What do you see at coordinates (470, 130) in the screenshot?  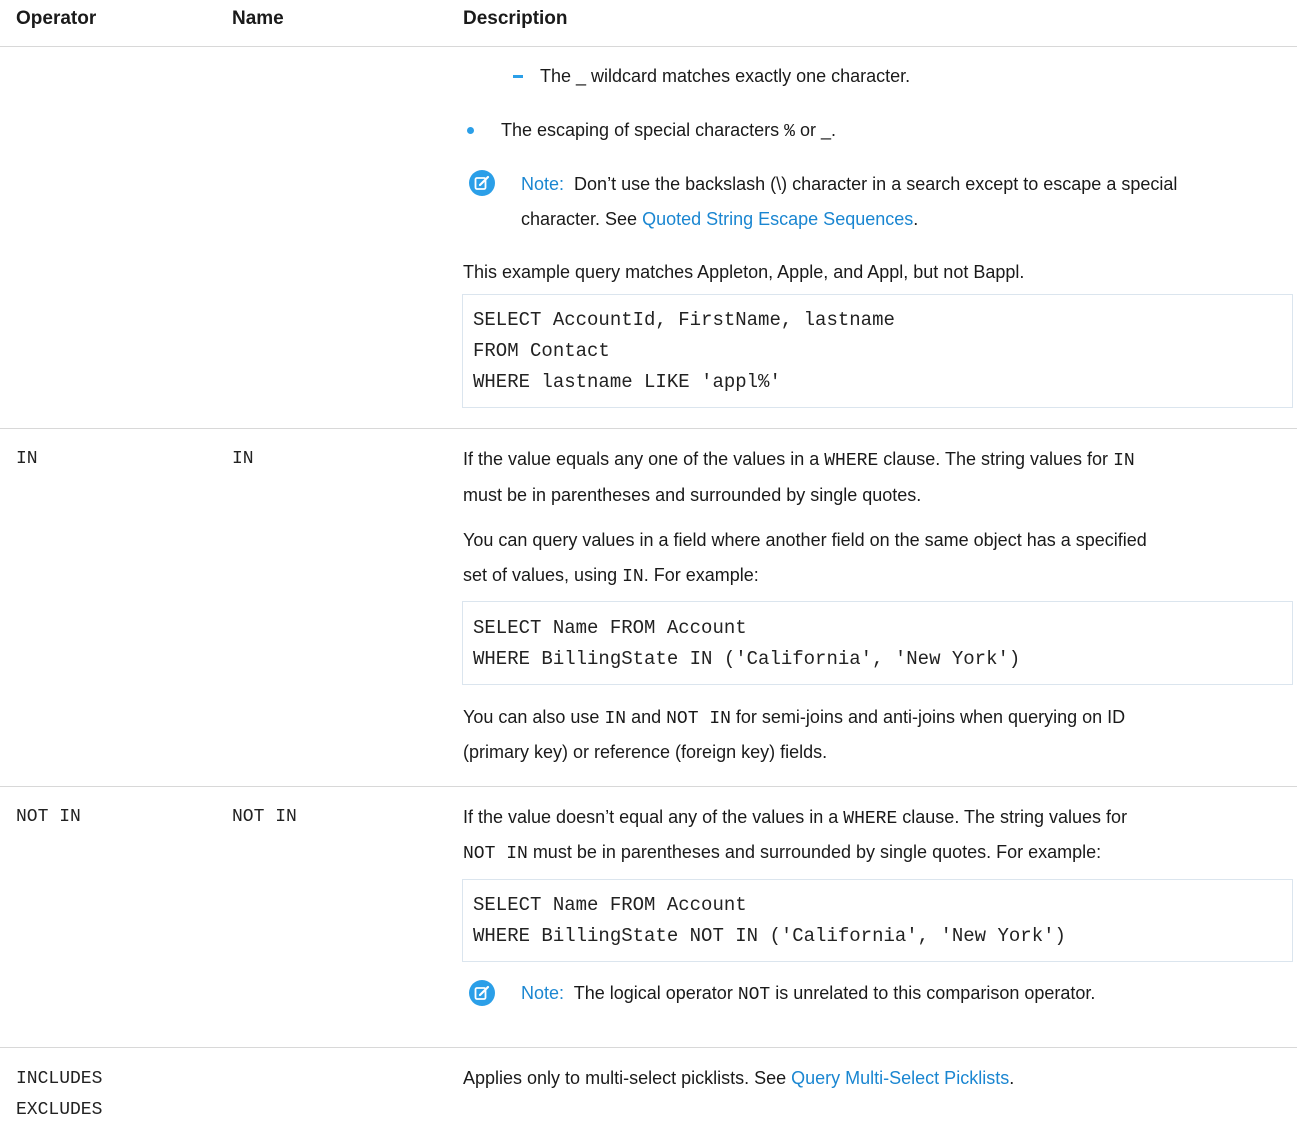 I see `bullet-dot` at bounding box center [470, 130].